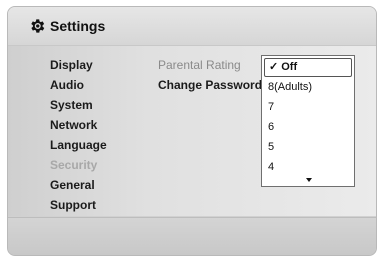 Image resolution: width=382 pixels, height=260 pixels. Describe the element at coordinates (308, 167) in the screenshot. I see `dropdown-option: 4` at that location.